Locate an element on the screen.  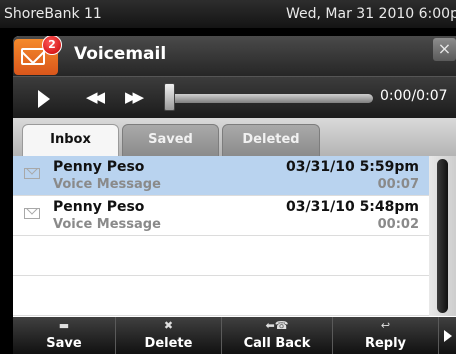
status-bar: ShoreBank 11 Wed, Mar 31 2010 6:00pm is located at coordinates (228, 14).